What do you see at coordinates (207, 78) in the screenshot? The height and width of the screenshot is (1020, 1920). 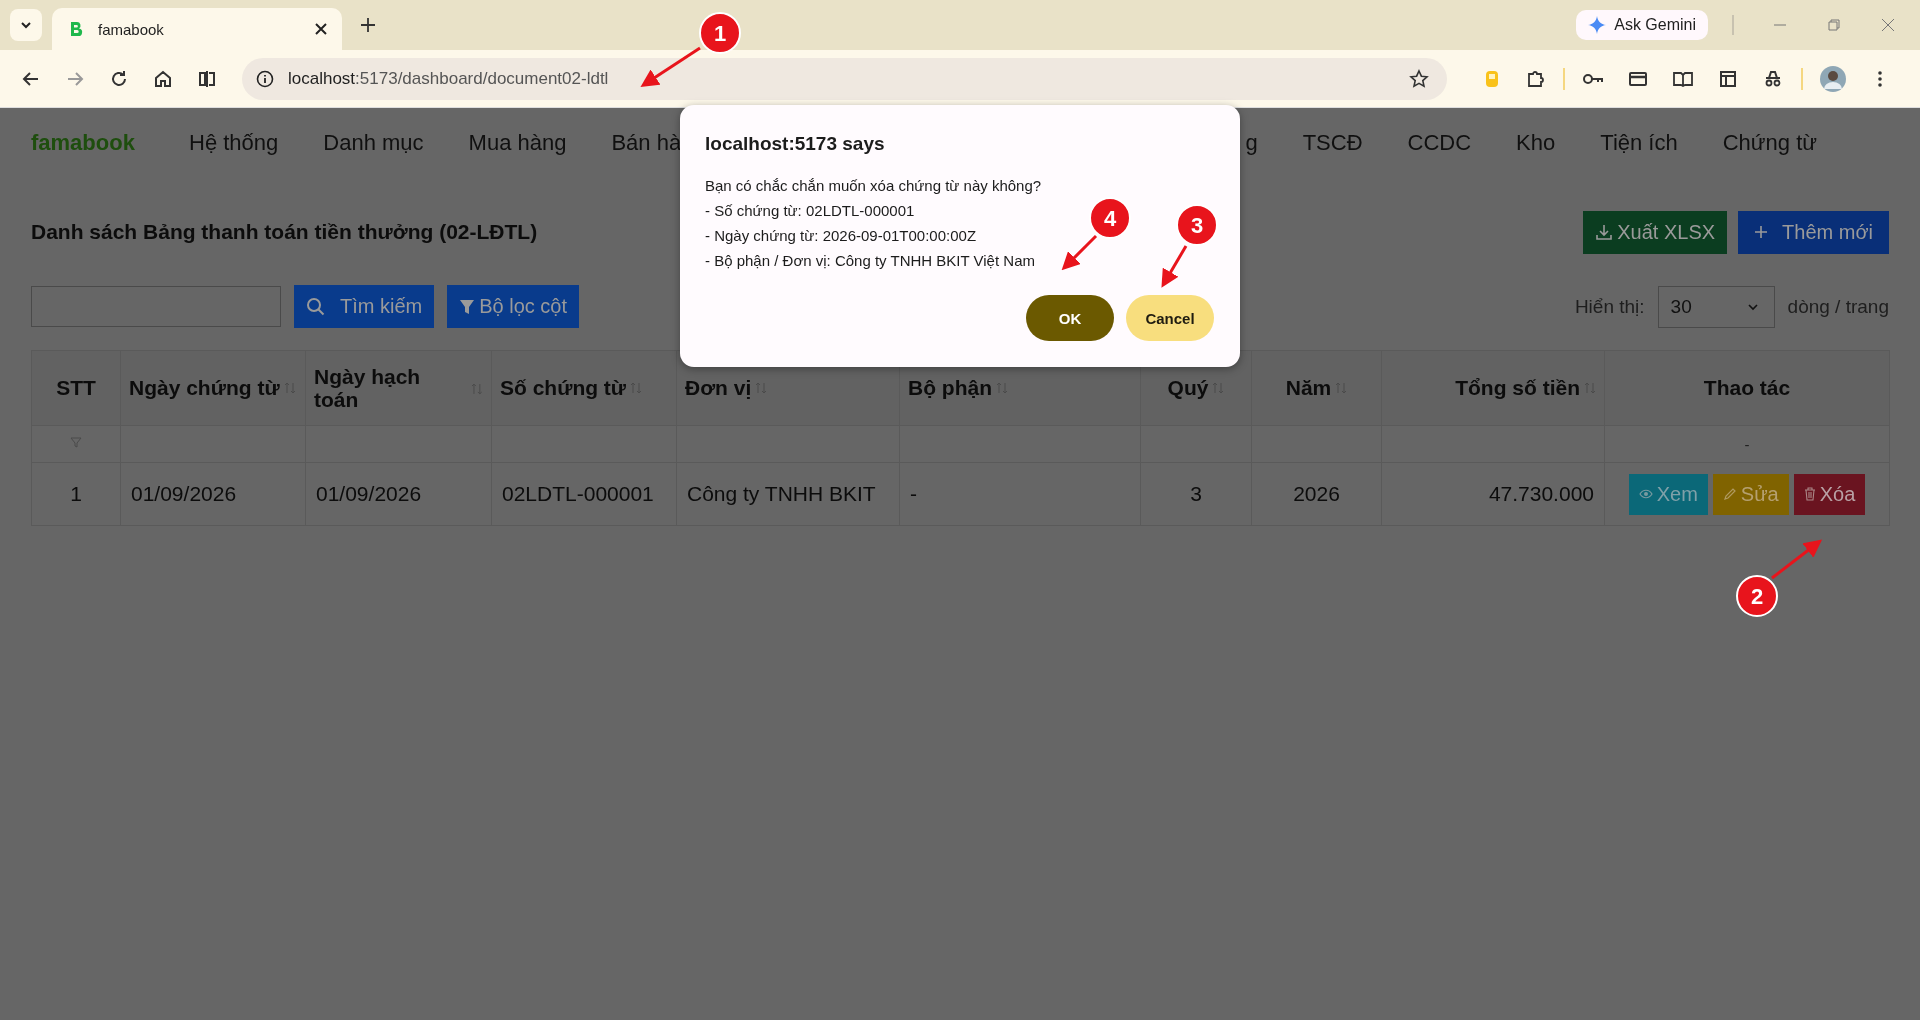 I see `split-view-icon` at bounding box center [207, 78].